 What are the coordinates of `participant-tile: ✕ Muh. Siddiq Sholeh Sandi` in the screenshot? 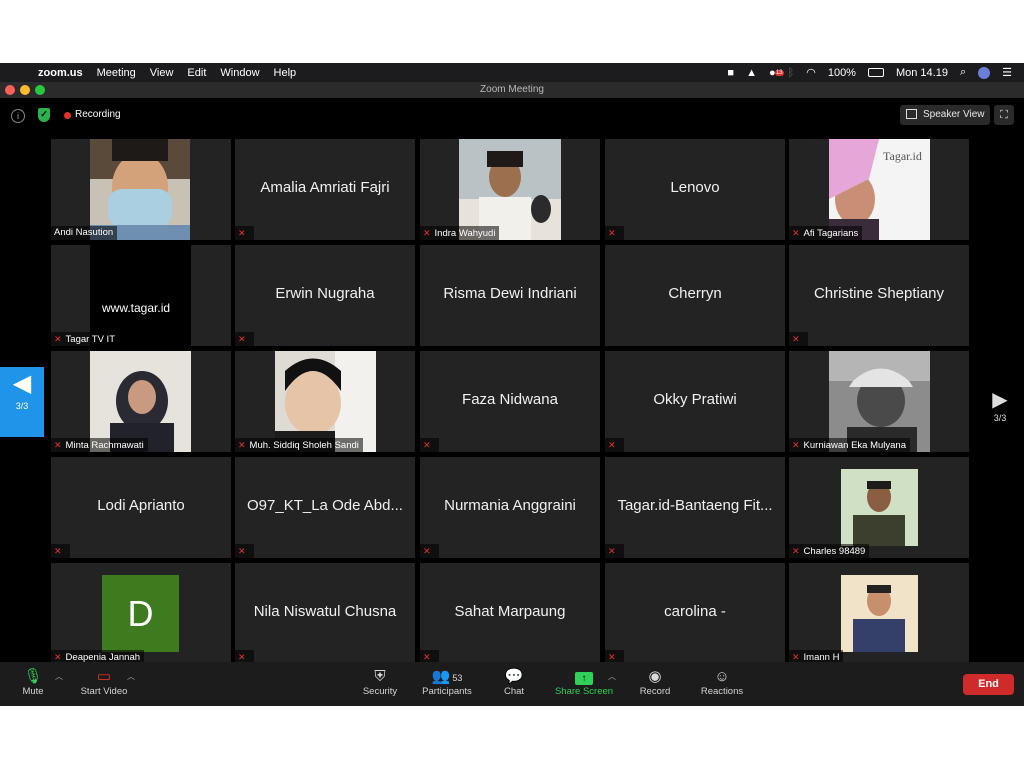 It's located at (325, 401).